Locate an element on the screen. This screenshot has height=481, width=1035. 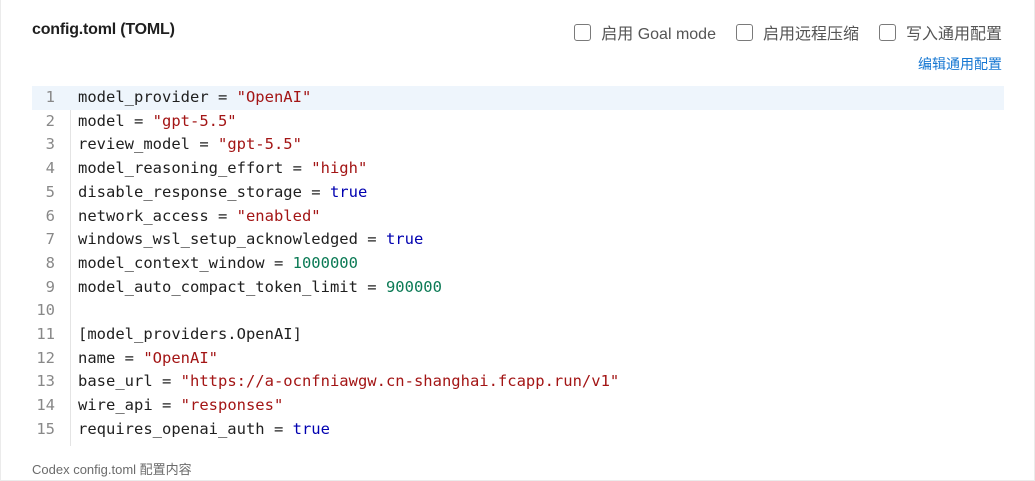
write-common-config-option: 写入通用配置 is located at coordinates (940, 32).